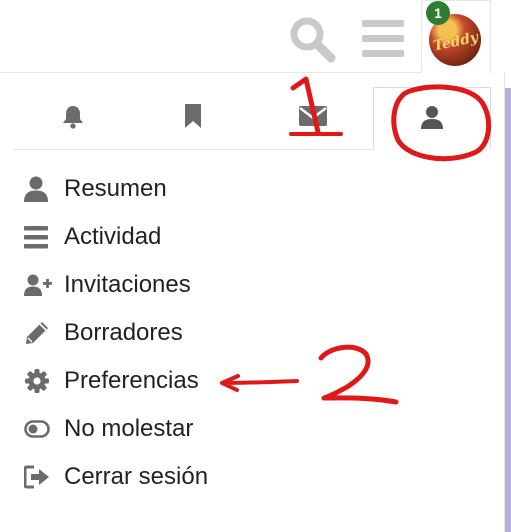 The width and height of the screenshot is (511, 532). What do you see at coordinates (305, 105) in the screenshot?
I see `annotation-number-one` at bounding box center [305, 105].